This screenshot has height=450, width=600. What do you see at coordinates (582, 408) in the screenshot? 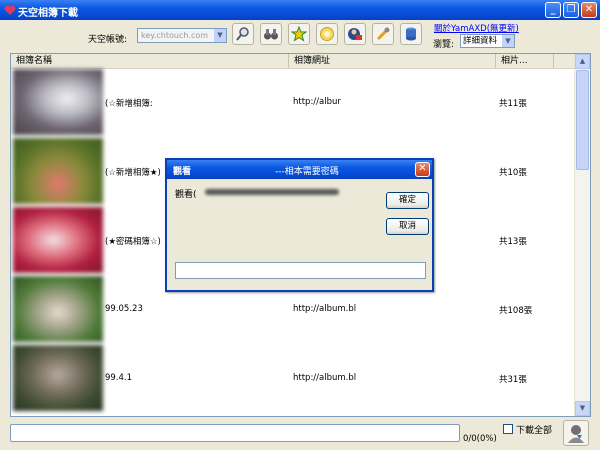
I see `scroll-down-button: ▼` at bounding box center [582, 408].